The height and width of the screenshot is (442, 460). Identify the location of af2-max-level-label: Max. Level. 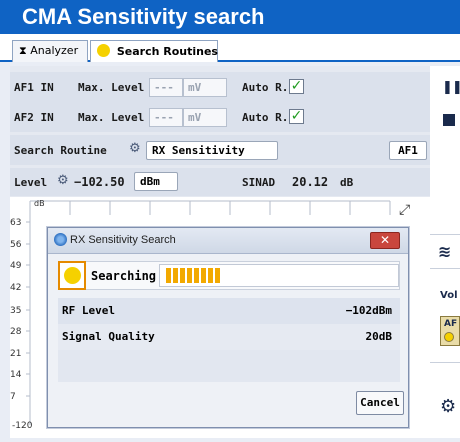
(111, 117).